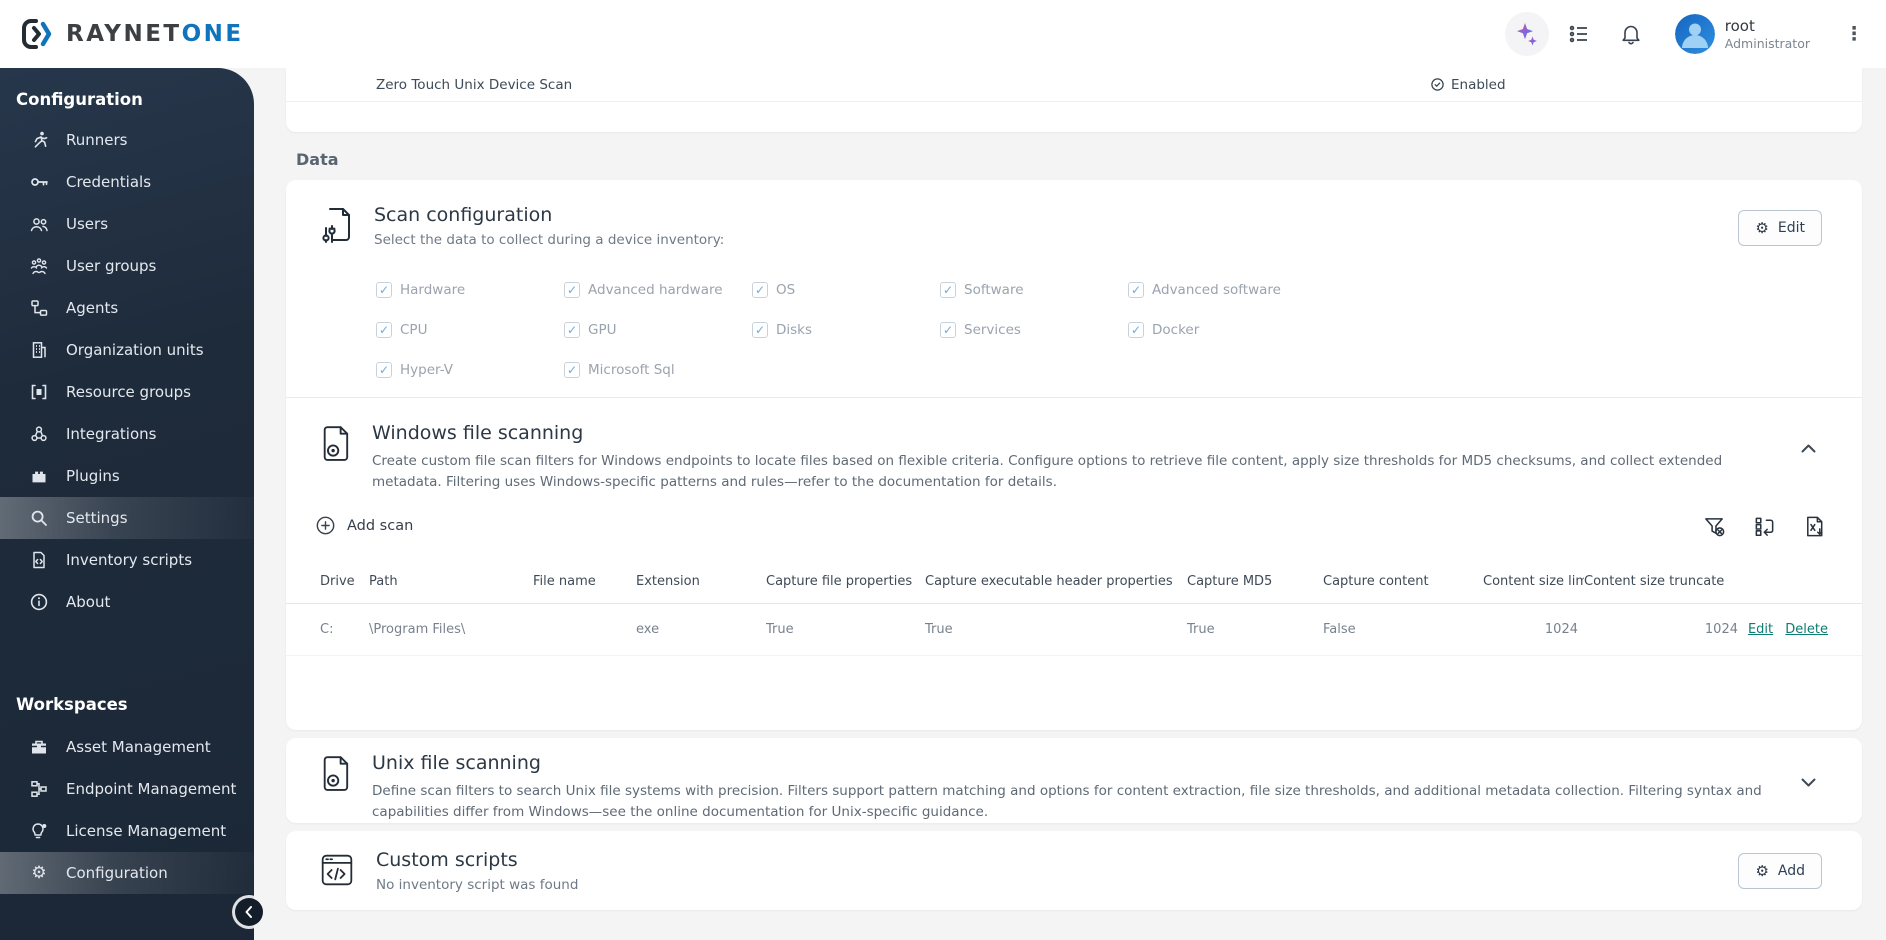 This screenshot has width=1886, height=940. I want to click on task-list-button, so click(1579, 34).